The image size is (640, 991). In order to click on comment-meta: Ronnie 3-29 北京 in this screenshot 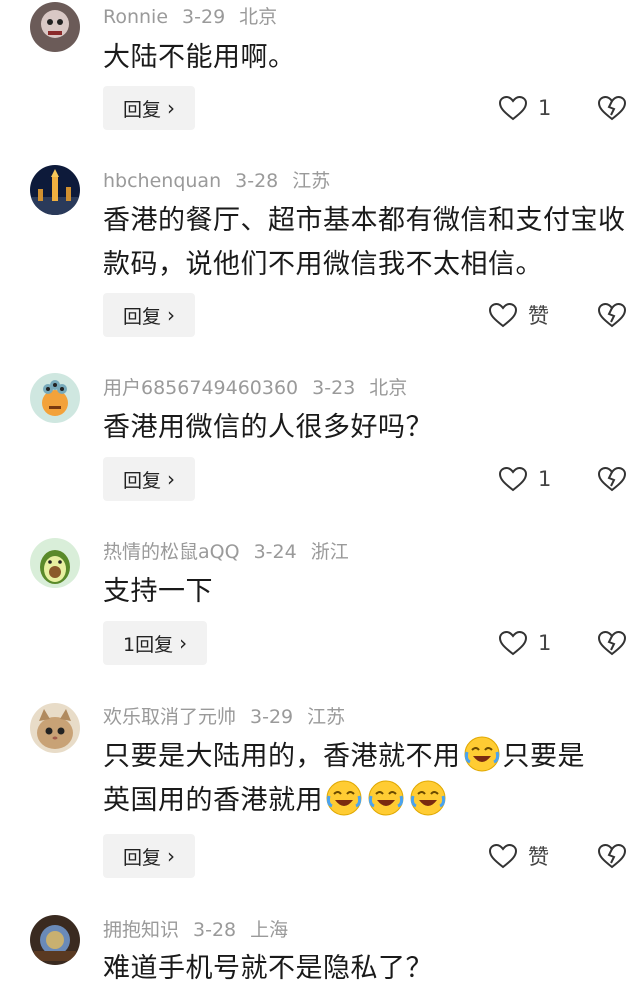, I will do `click(197, 17)`.